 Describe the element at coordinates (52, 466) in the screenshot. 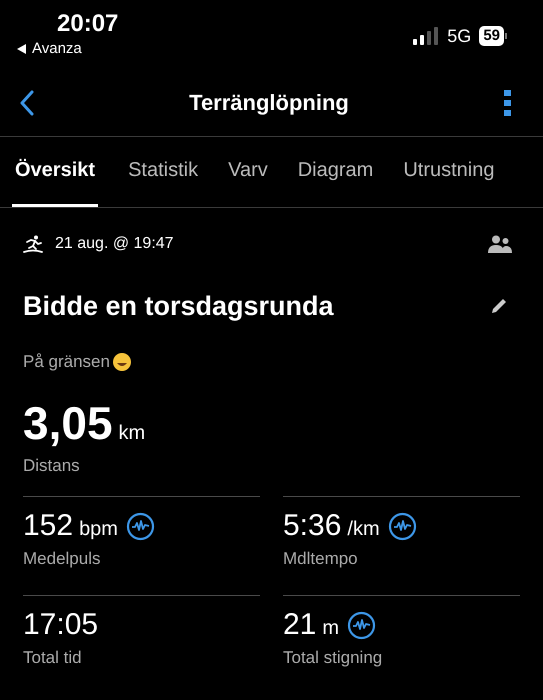

I see `distance-label: Distans` at that location.